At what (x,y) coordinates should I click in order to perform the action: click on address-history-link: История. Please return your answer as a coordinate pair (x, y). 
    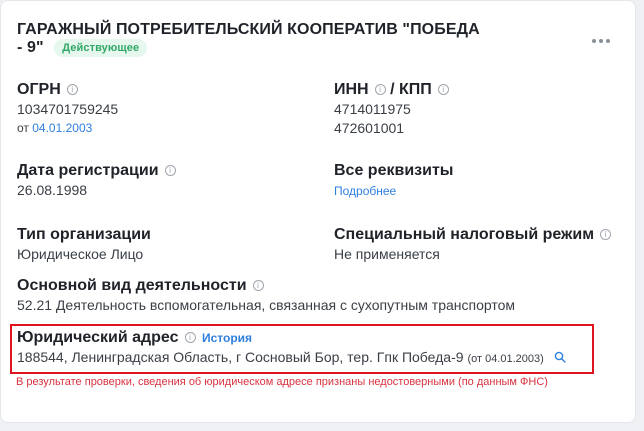
    Looking at the image, I should click on (227, 338).